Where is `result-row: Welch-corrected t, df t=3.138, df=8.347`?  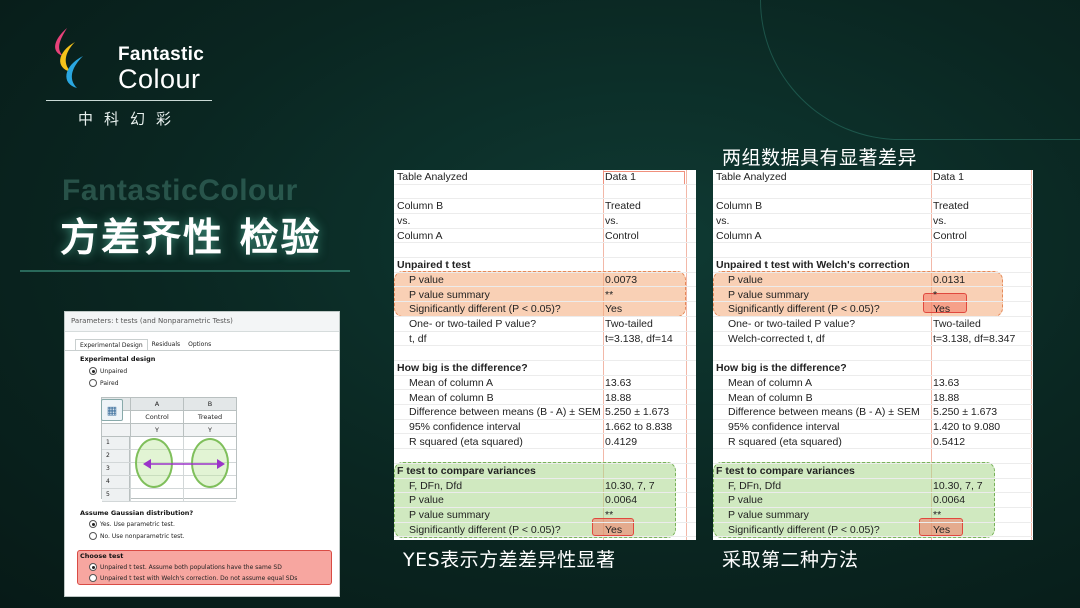
result-row: Welch-corrected t, df t=3.138, df=8.347 is located at coordinates (873, 339).